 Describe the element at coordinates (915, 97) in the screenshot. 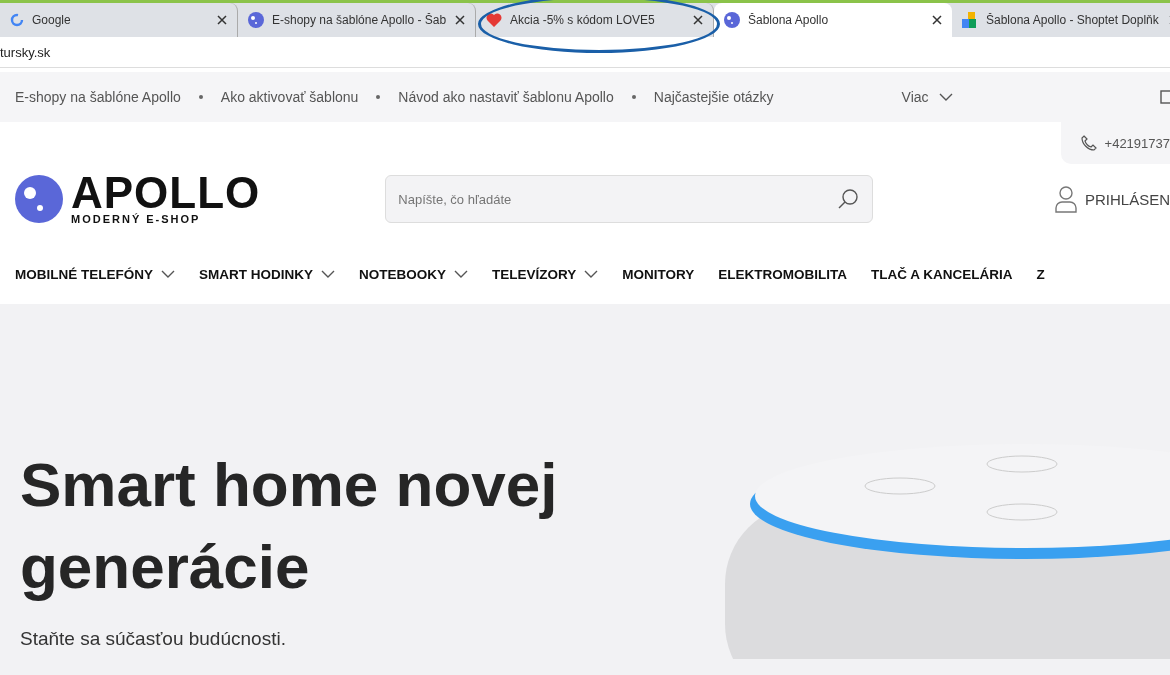

I see `more-link: Viac` at that location.